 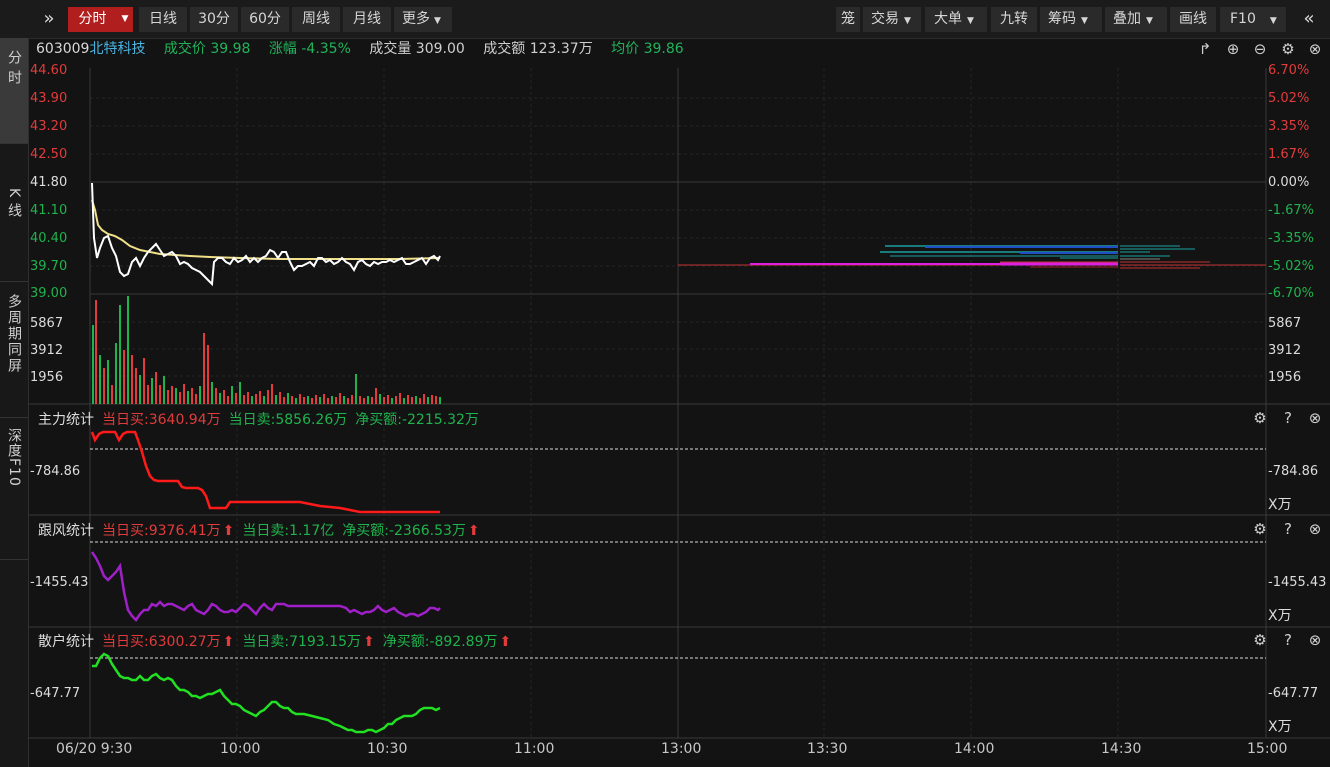 I want to click on sell-value: 5856.26万, so click(x=311, y=420).